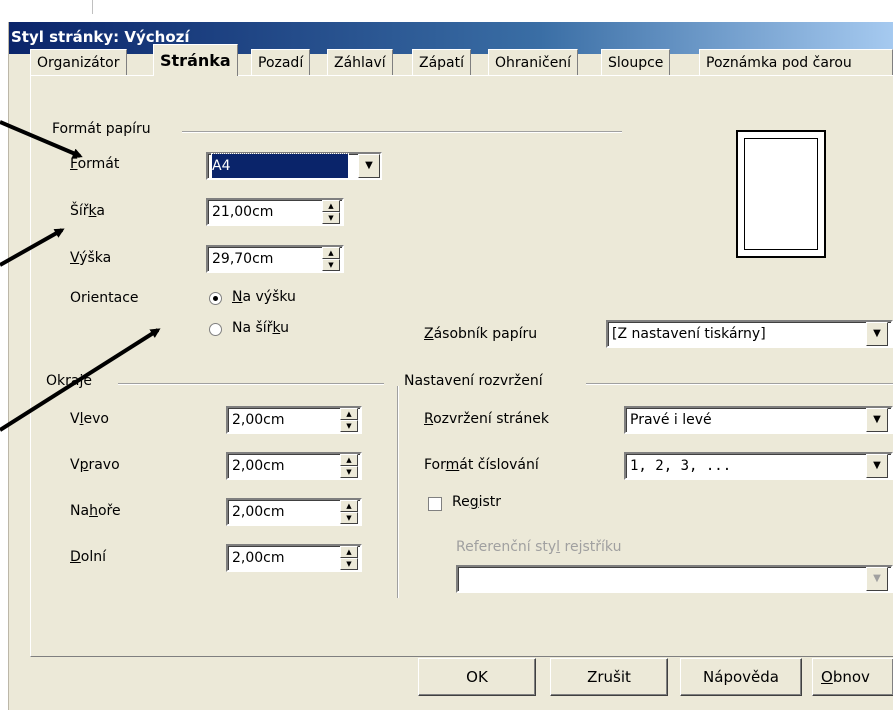 This screenshot has height=710, width=893. What do you see at coordinates (636, 62) in the screenshot?
I see `tab-columns: Sloupce` at bounding box center [636, 62].